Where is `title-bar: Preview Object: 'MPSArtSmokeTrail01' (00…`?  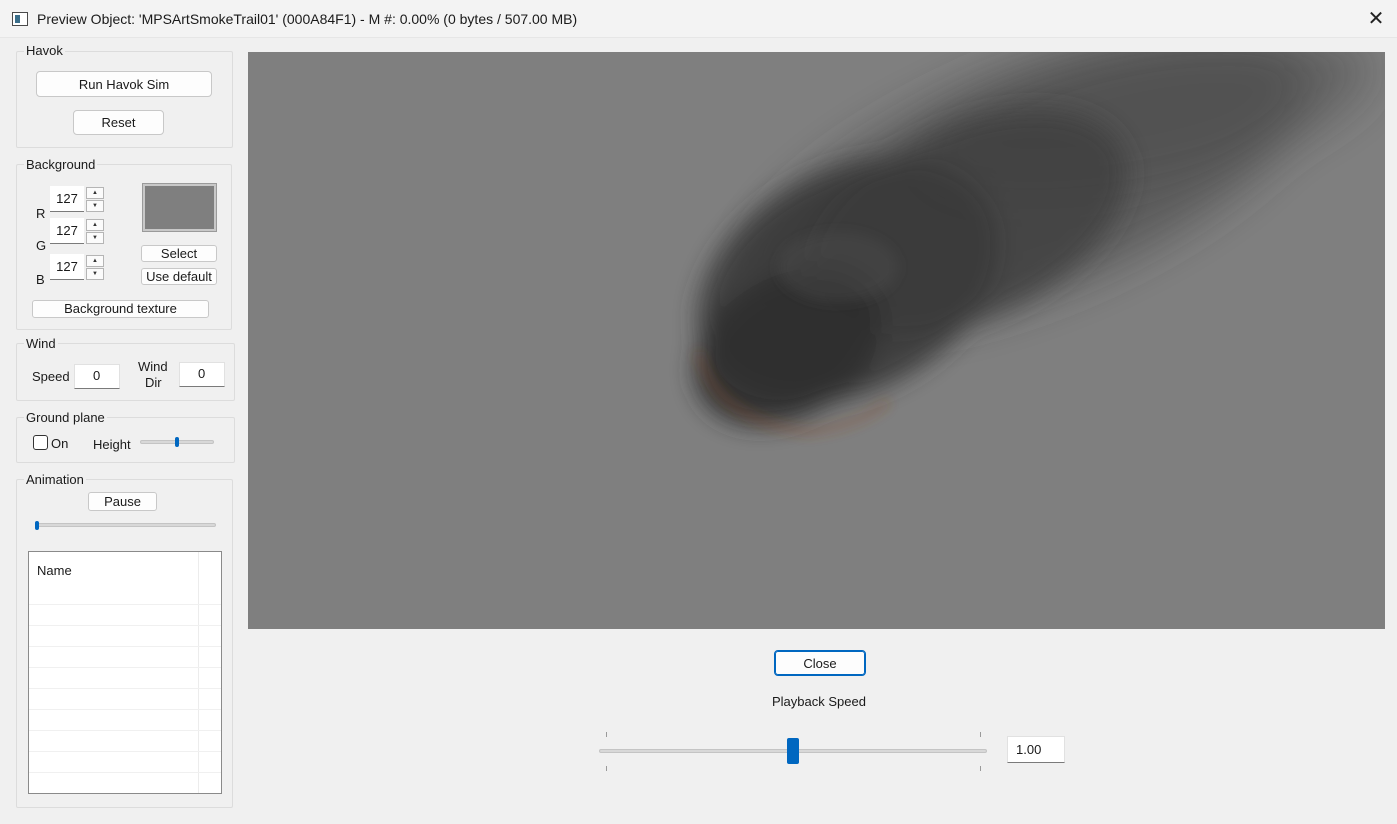
title-bar: Preview Object: 'MPSArtSmokeTrail01' (00… is located at coordinates (698, 19).